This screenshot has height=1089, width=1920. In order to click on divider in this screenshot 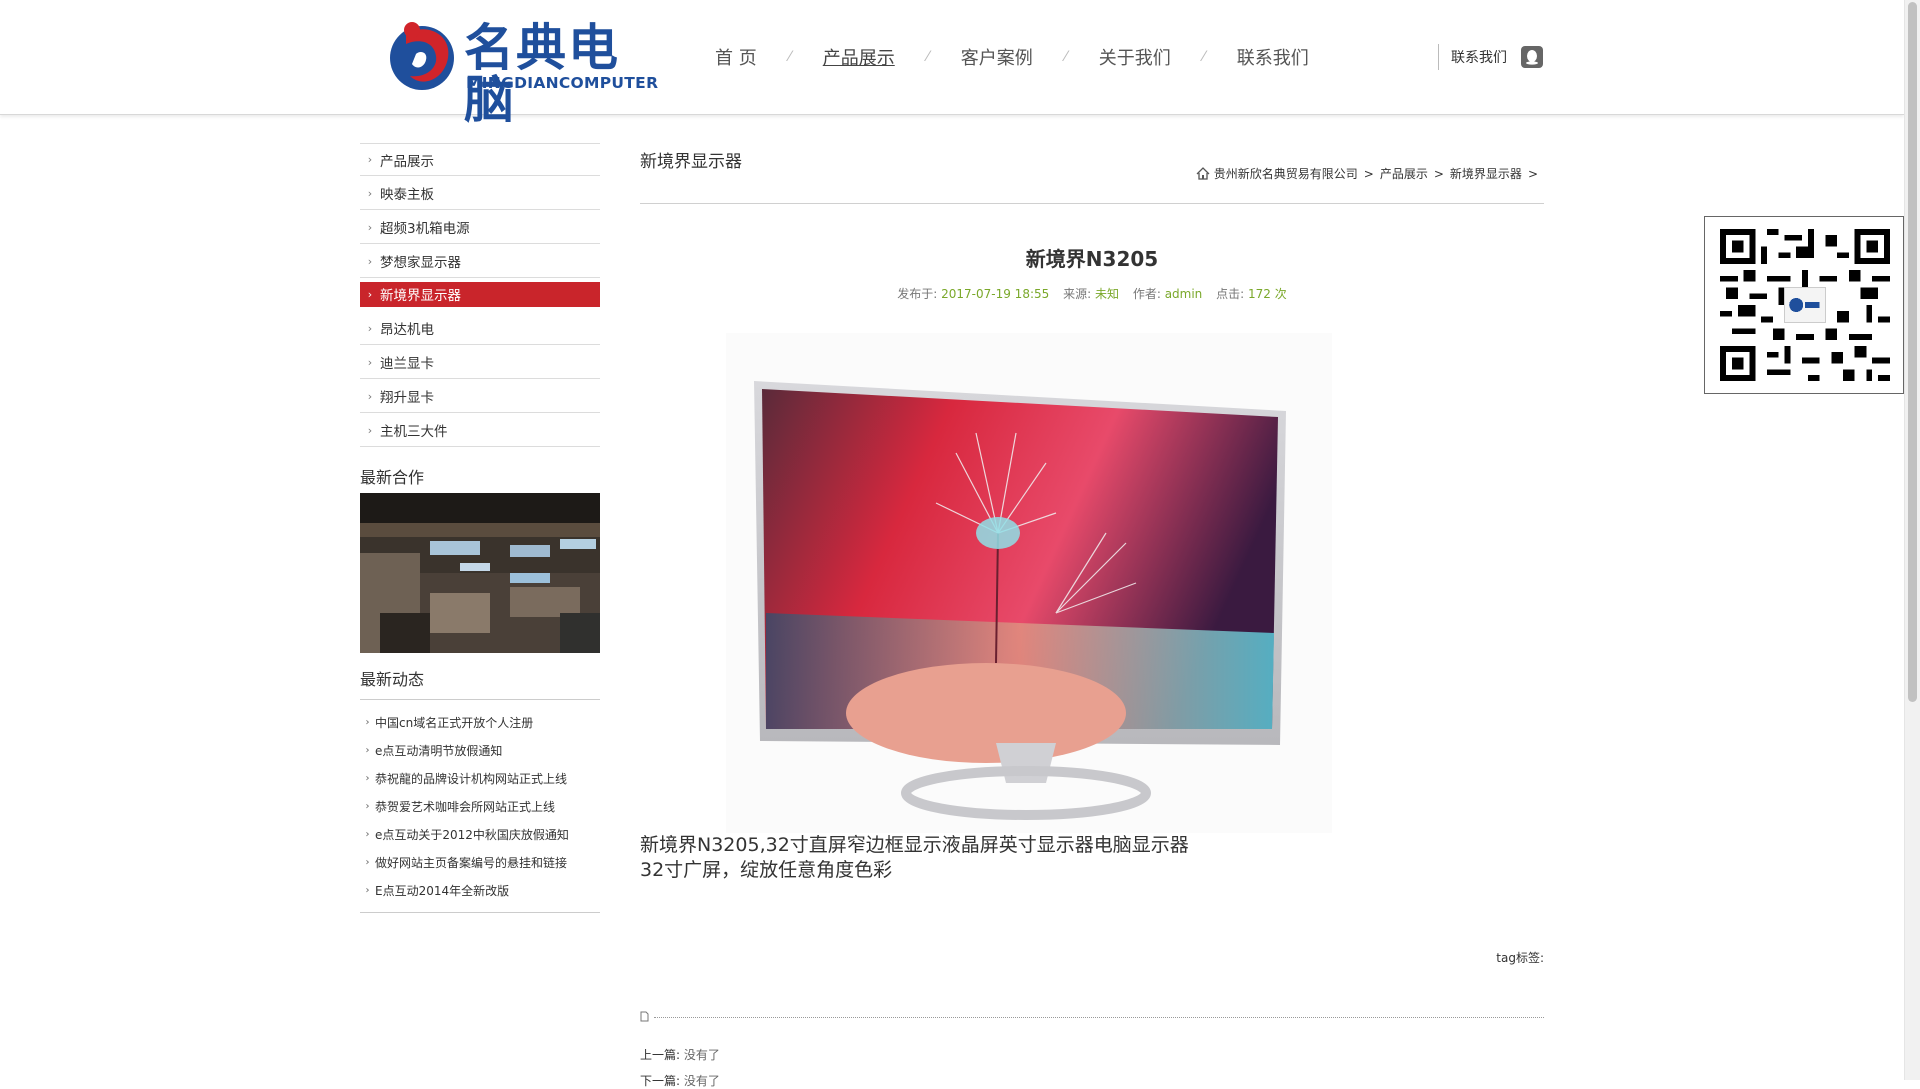, I will do `click(1092, 203)`.